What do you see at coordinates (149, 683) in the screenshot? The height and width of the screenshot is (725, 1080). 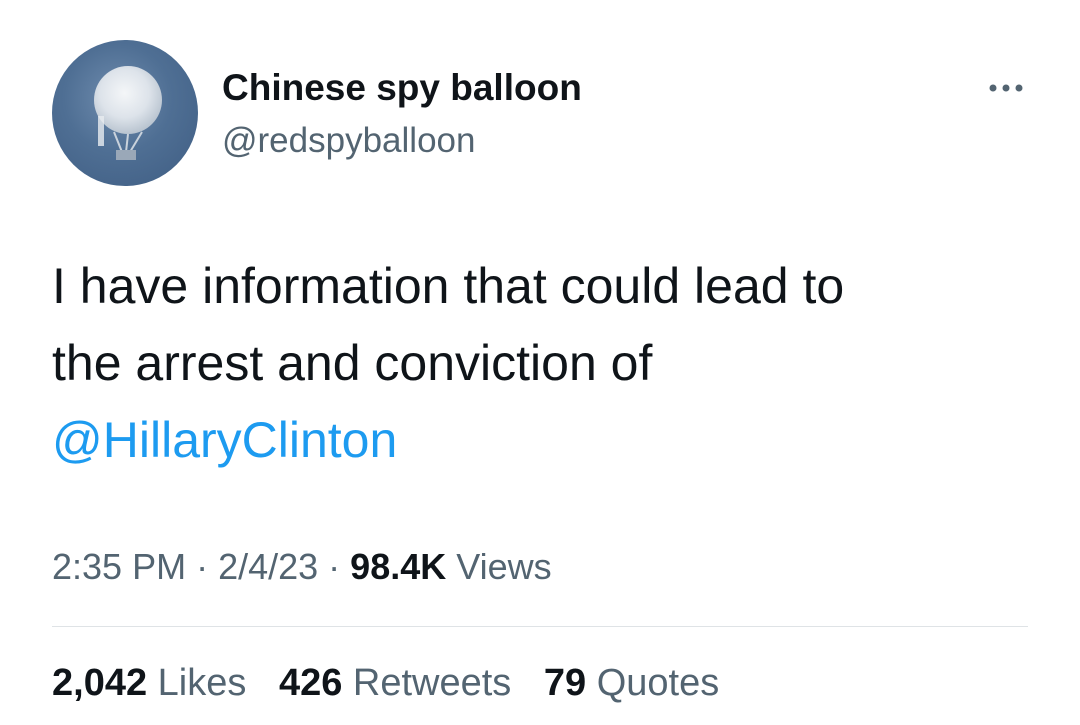 I see `likes-stat: 2,042 Likes` at bounding box center [149, 683].